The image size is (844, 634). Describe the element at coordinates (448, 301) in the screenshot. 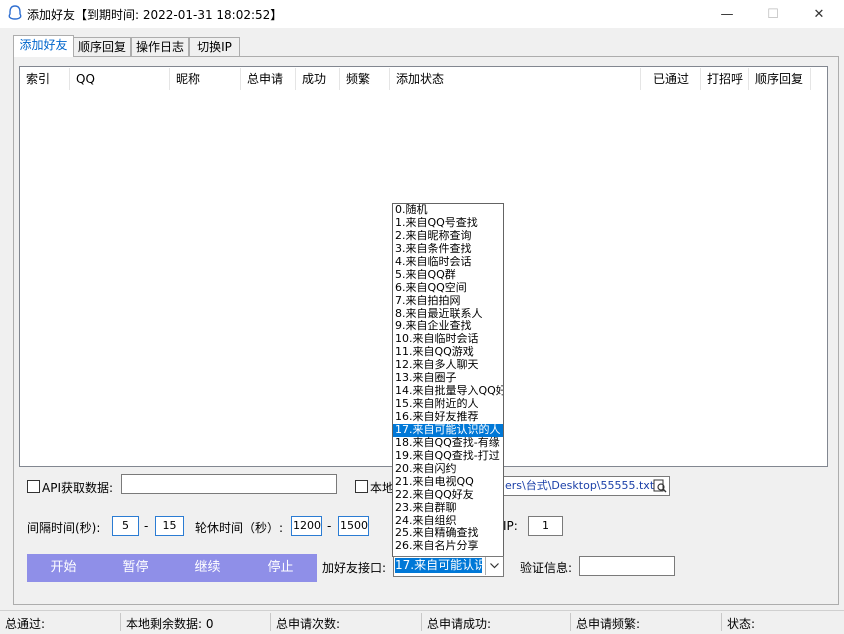

I see `source-option: 7.来自拍拍网` at that location.